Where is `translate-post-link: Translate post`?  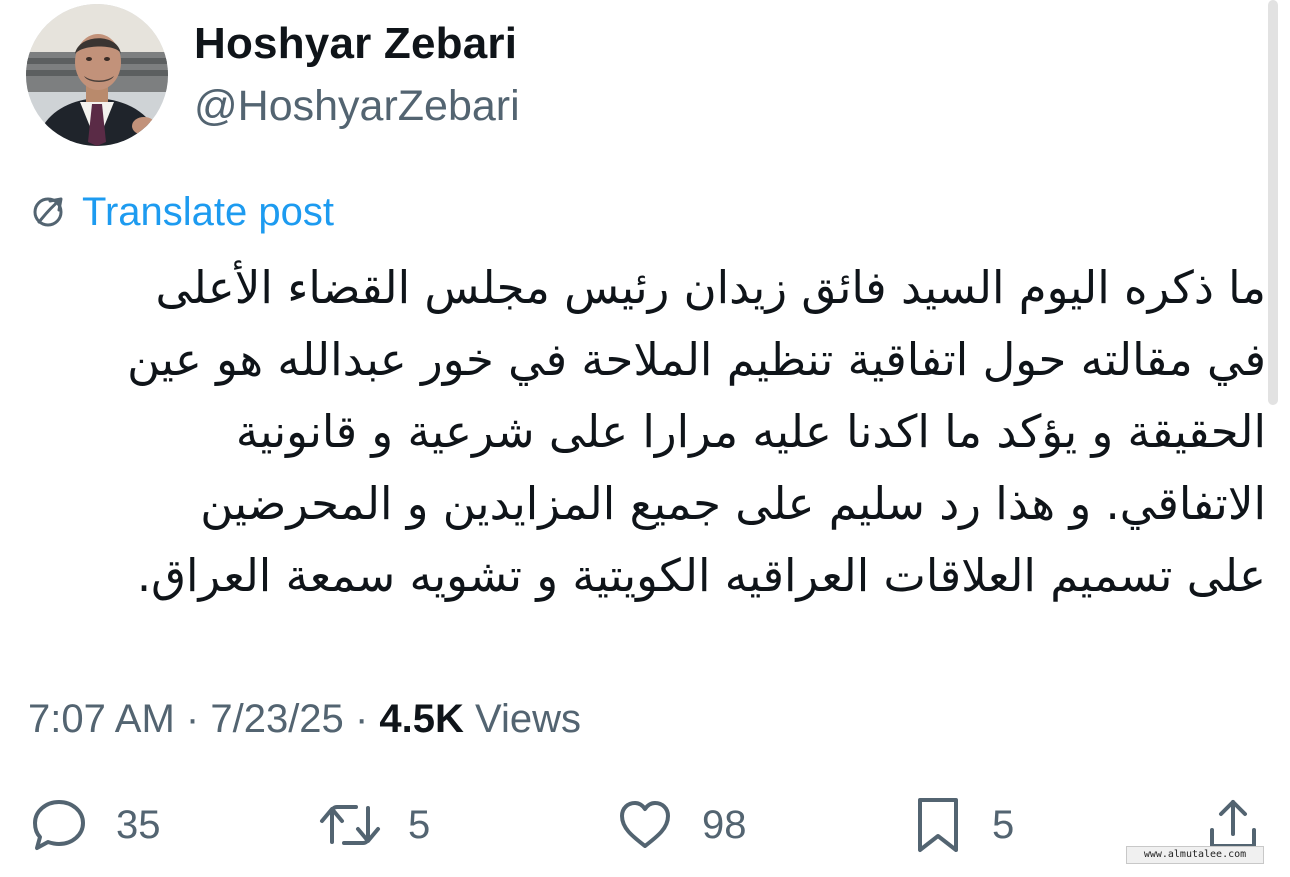
translate-post-link: Translate post is located at coordinates (181, 212).